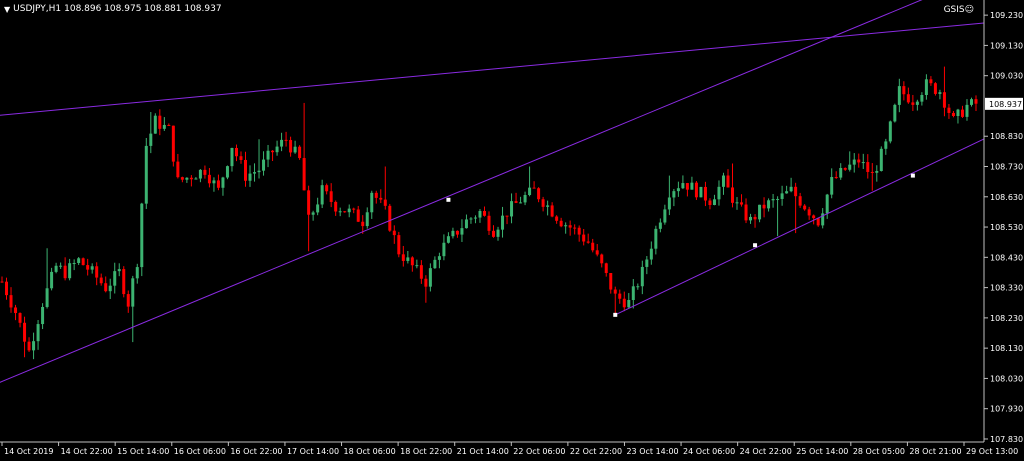 This screenshot has width=1024, height=461. I want to click on x-tick-label: 14 Oct 22:00, so click(87, 451).